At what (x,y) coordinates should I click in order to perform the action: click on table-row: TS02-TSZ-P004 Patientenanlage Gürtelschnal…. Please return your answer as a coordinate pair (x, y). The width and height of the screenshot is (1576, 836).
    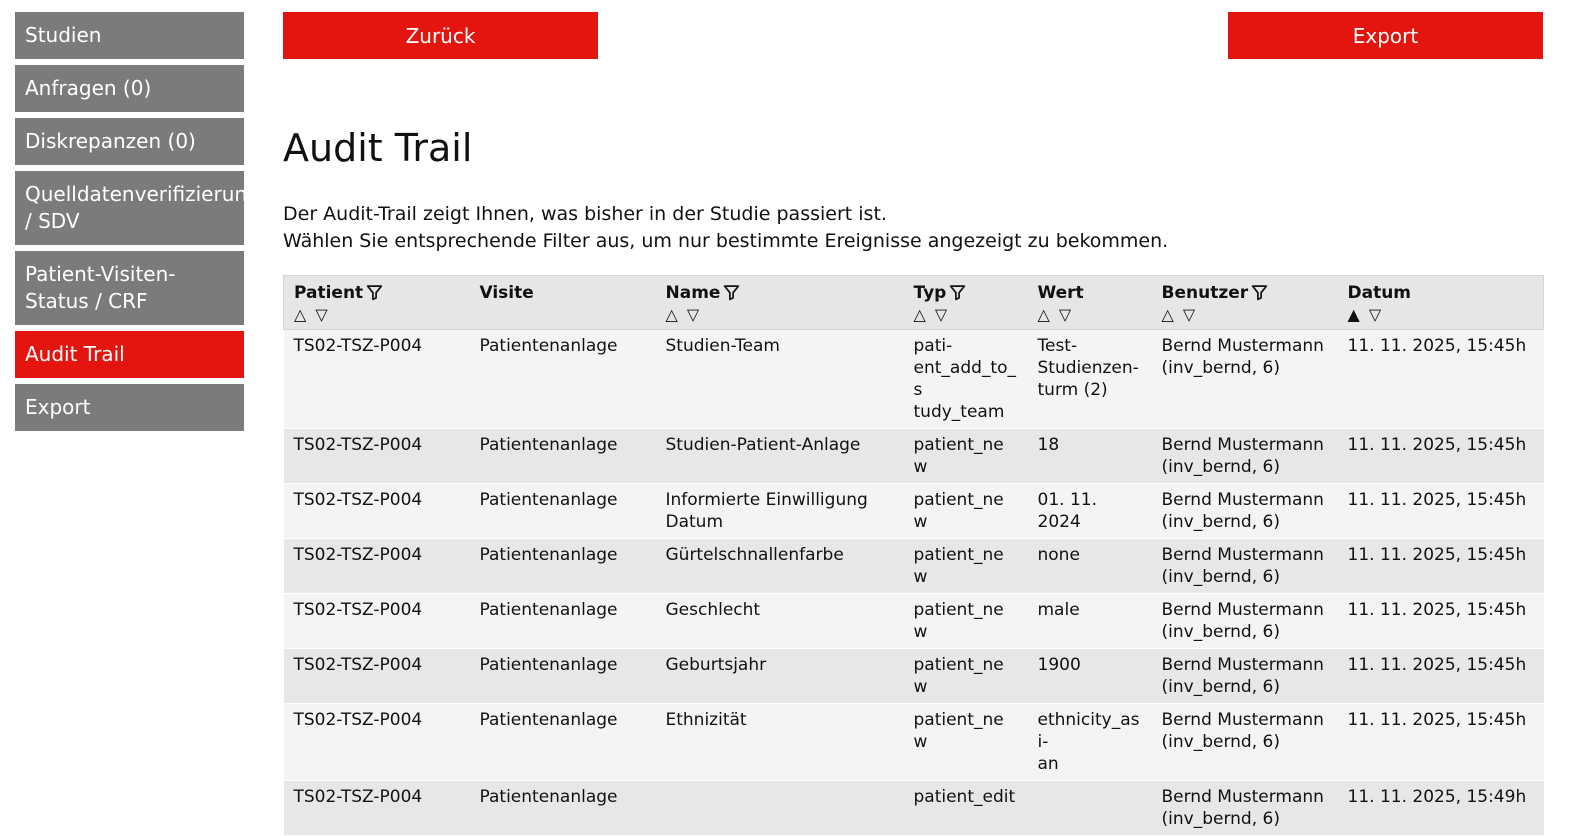
    Looking at the image, I should click on (913, 566).